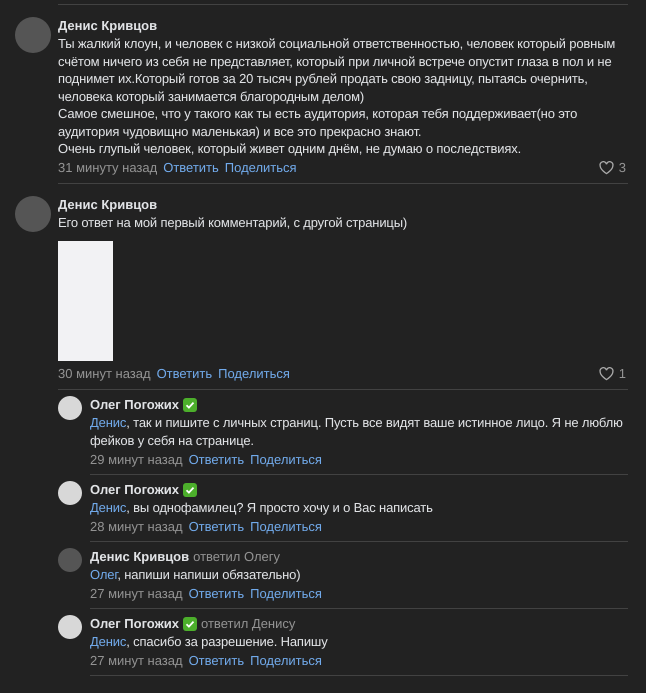 This screenshot has height=693, width=646. I want to click on comment-text: Олег, напиши напиши обязательно), so click(196, 575).